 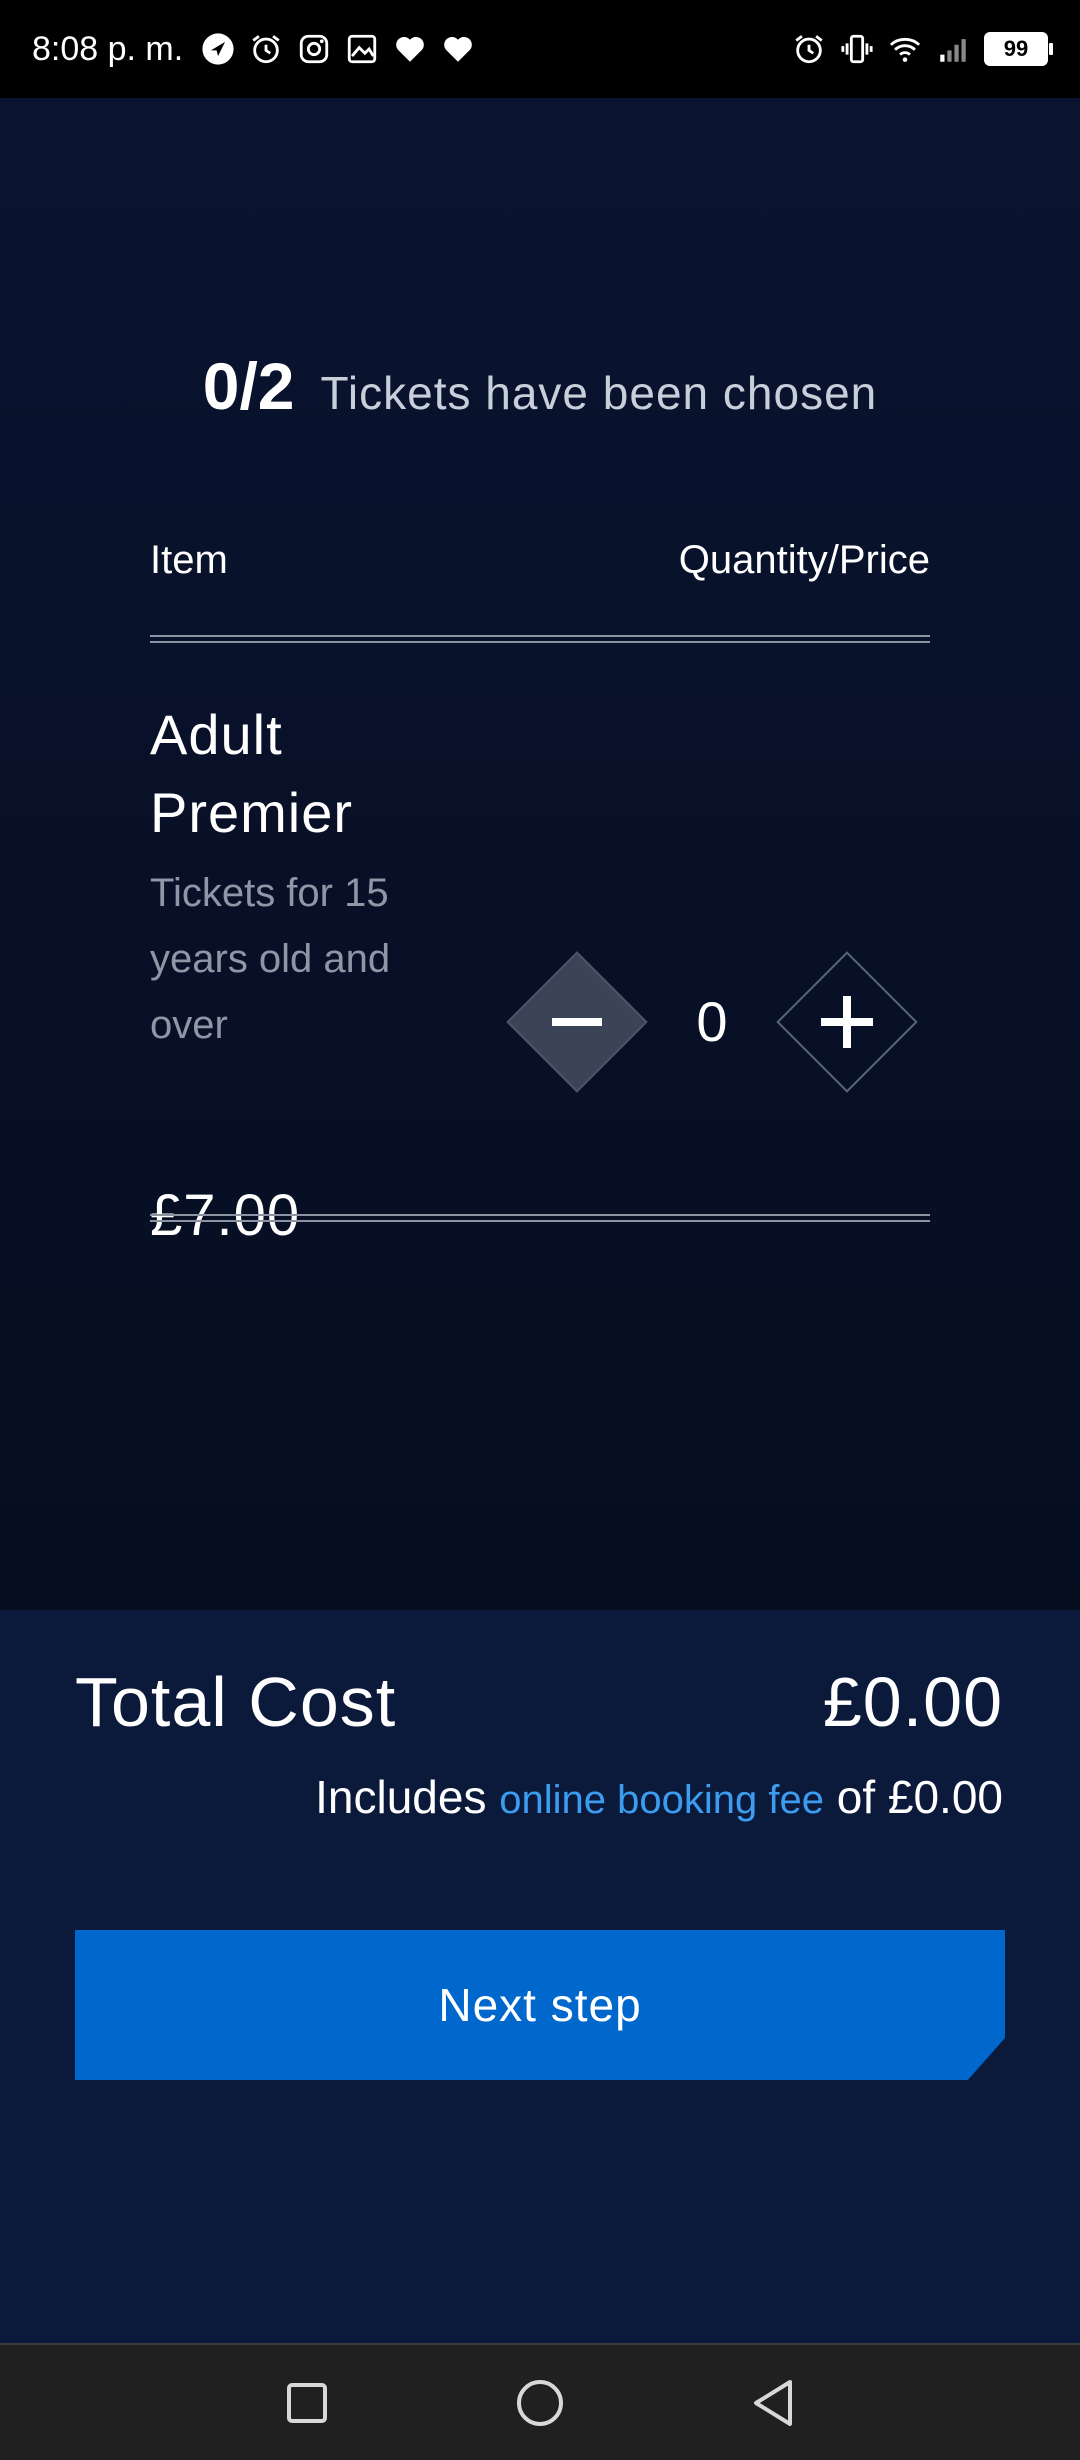 What do you see at coordinates (362, 49) in the screenshot?
I see `gallery-icon` at bounding box center [362, 49].